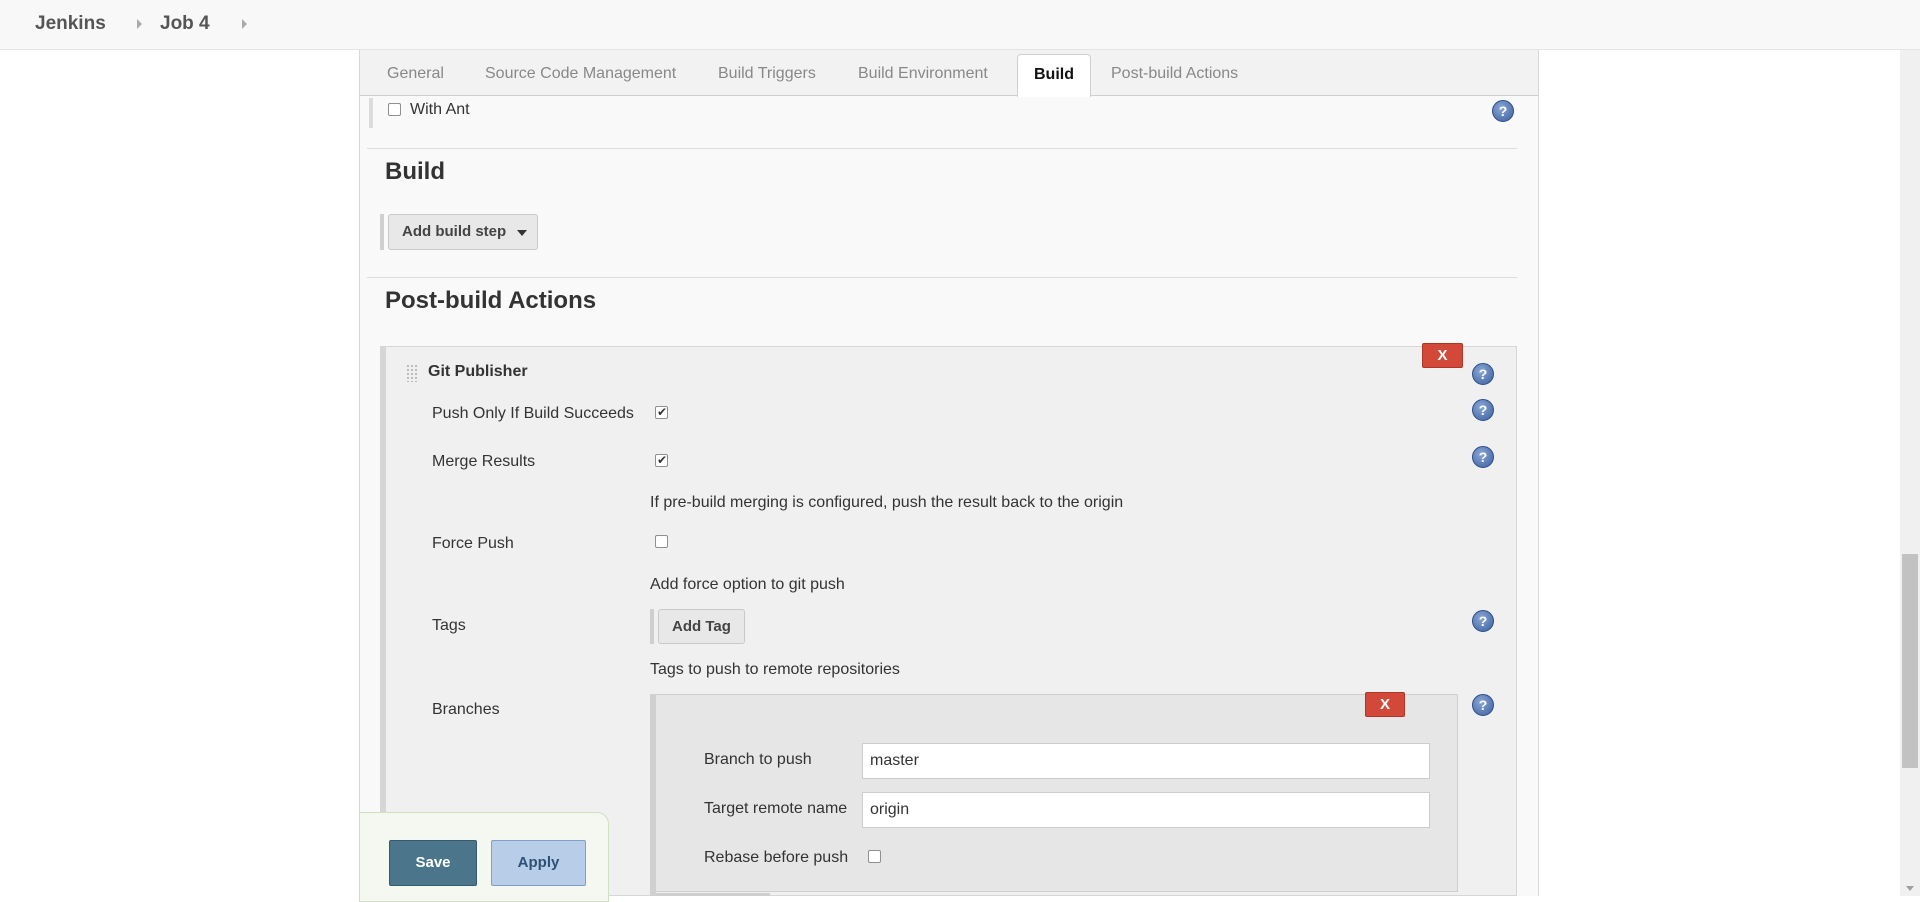 The image size is (1920, 902). Describe the element at coordinates (767, 73) in the screenshot. I see `tab-build-triggers: Build Triggers` at that location.